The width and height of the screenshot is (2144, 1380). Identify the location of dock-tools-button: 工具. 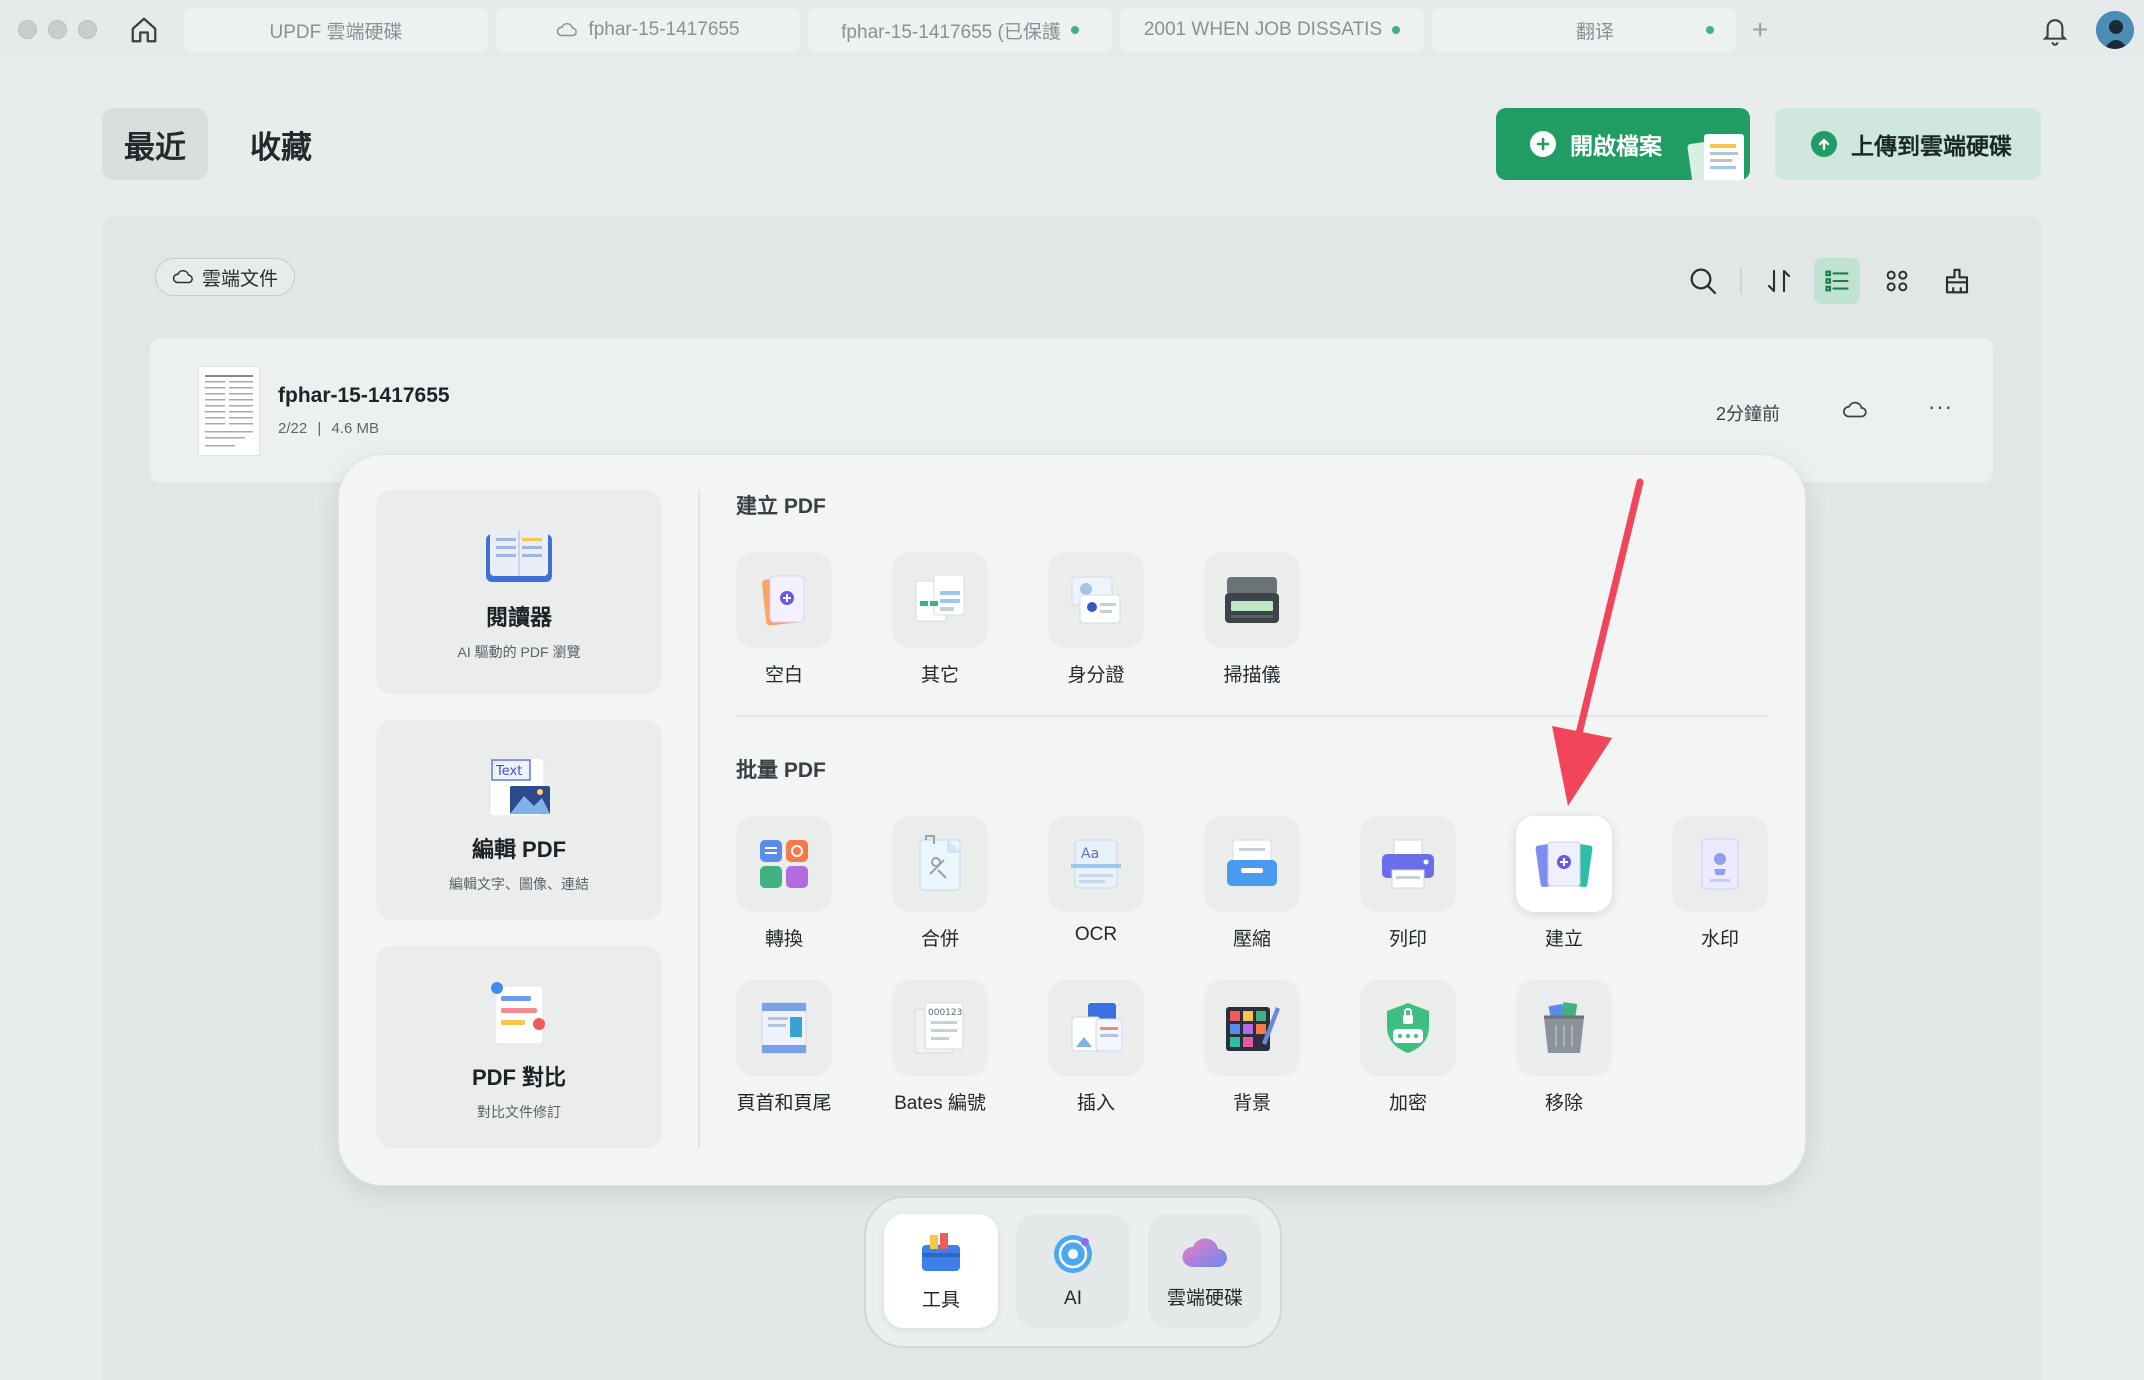
(941, 1271).